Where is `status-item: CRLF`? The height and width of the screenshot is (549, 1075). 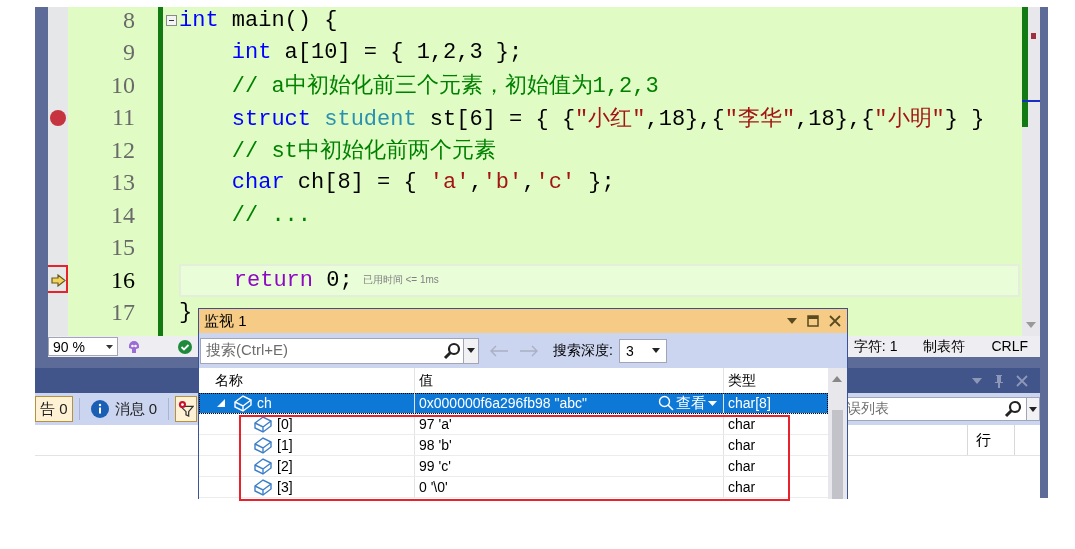 status-item: CRLF is located at coordinates (1009, 346).